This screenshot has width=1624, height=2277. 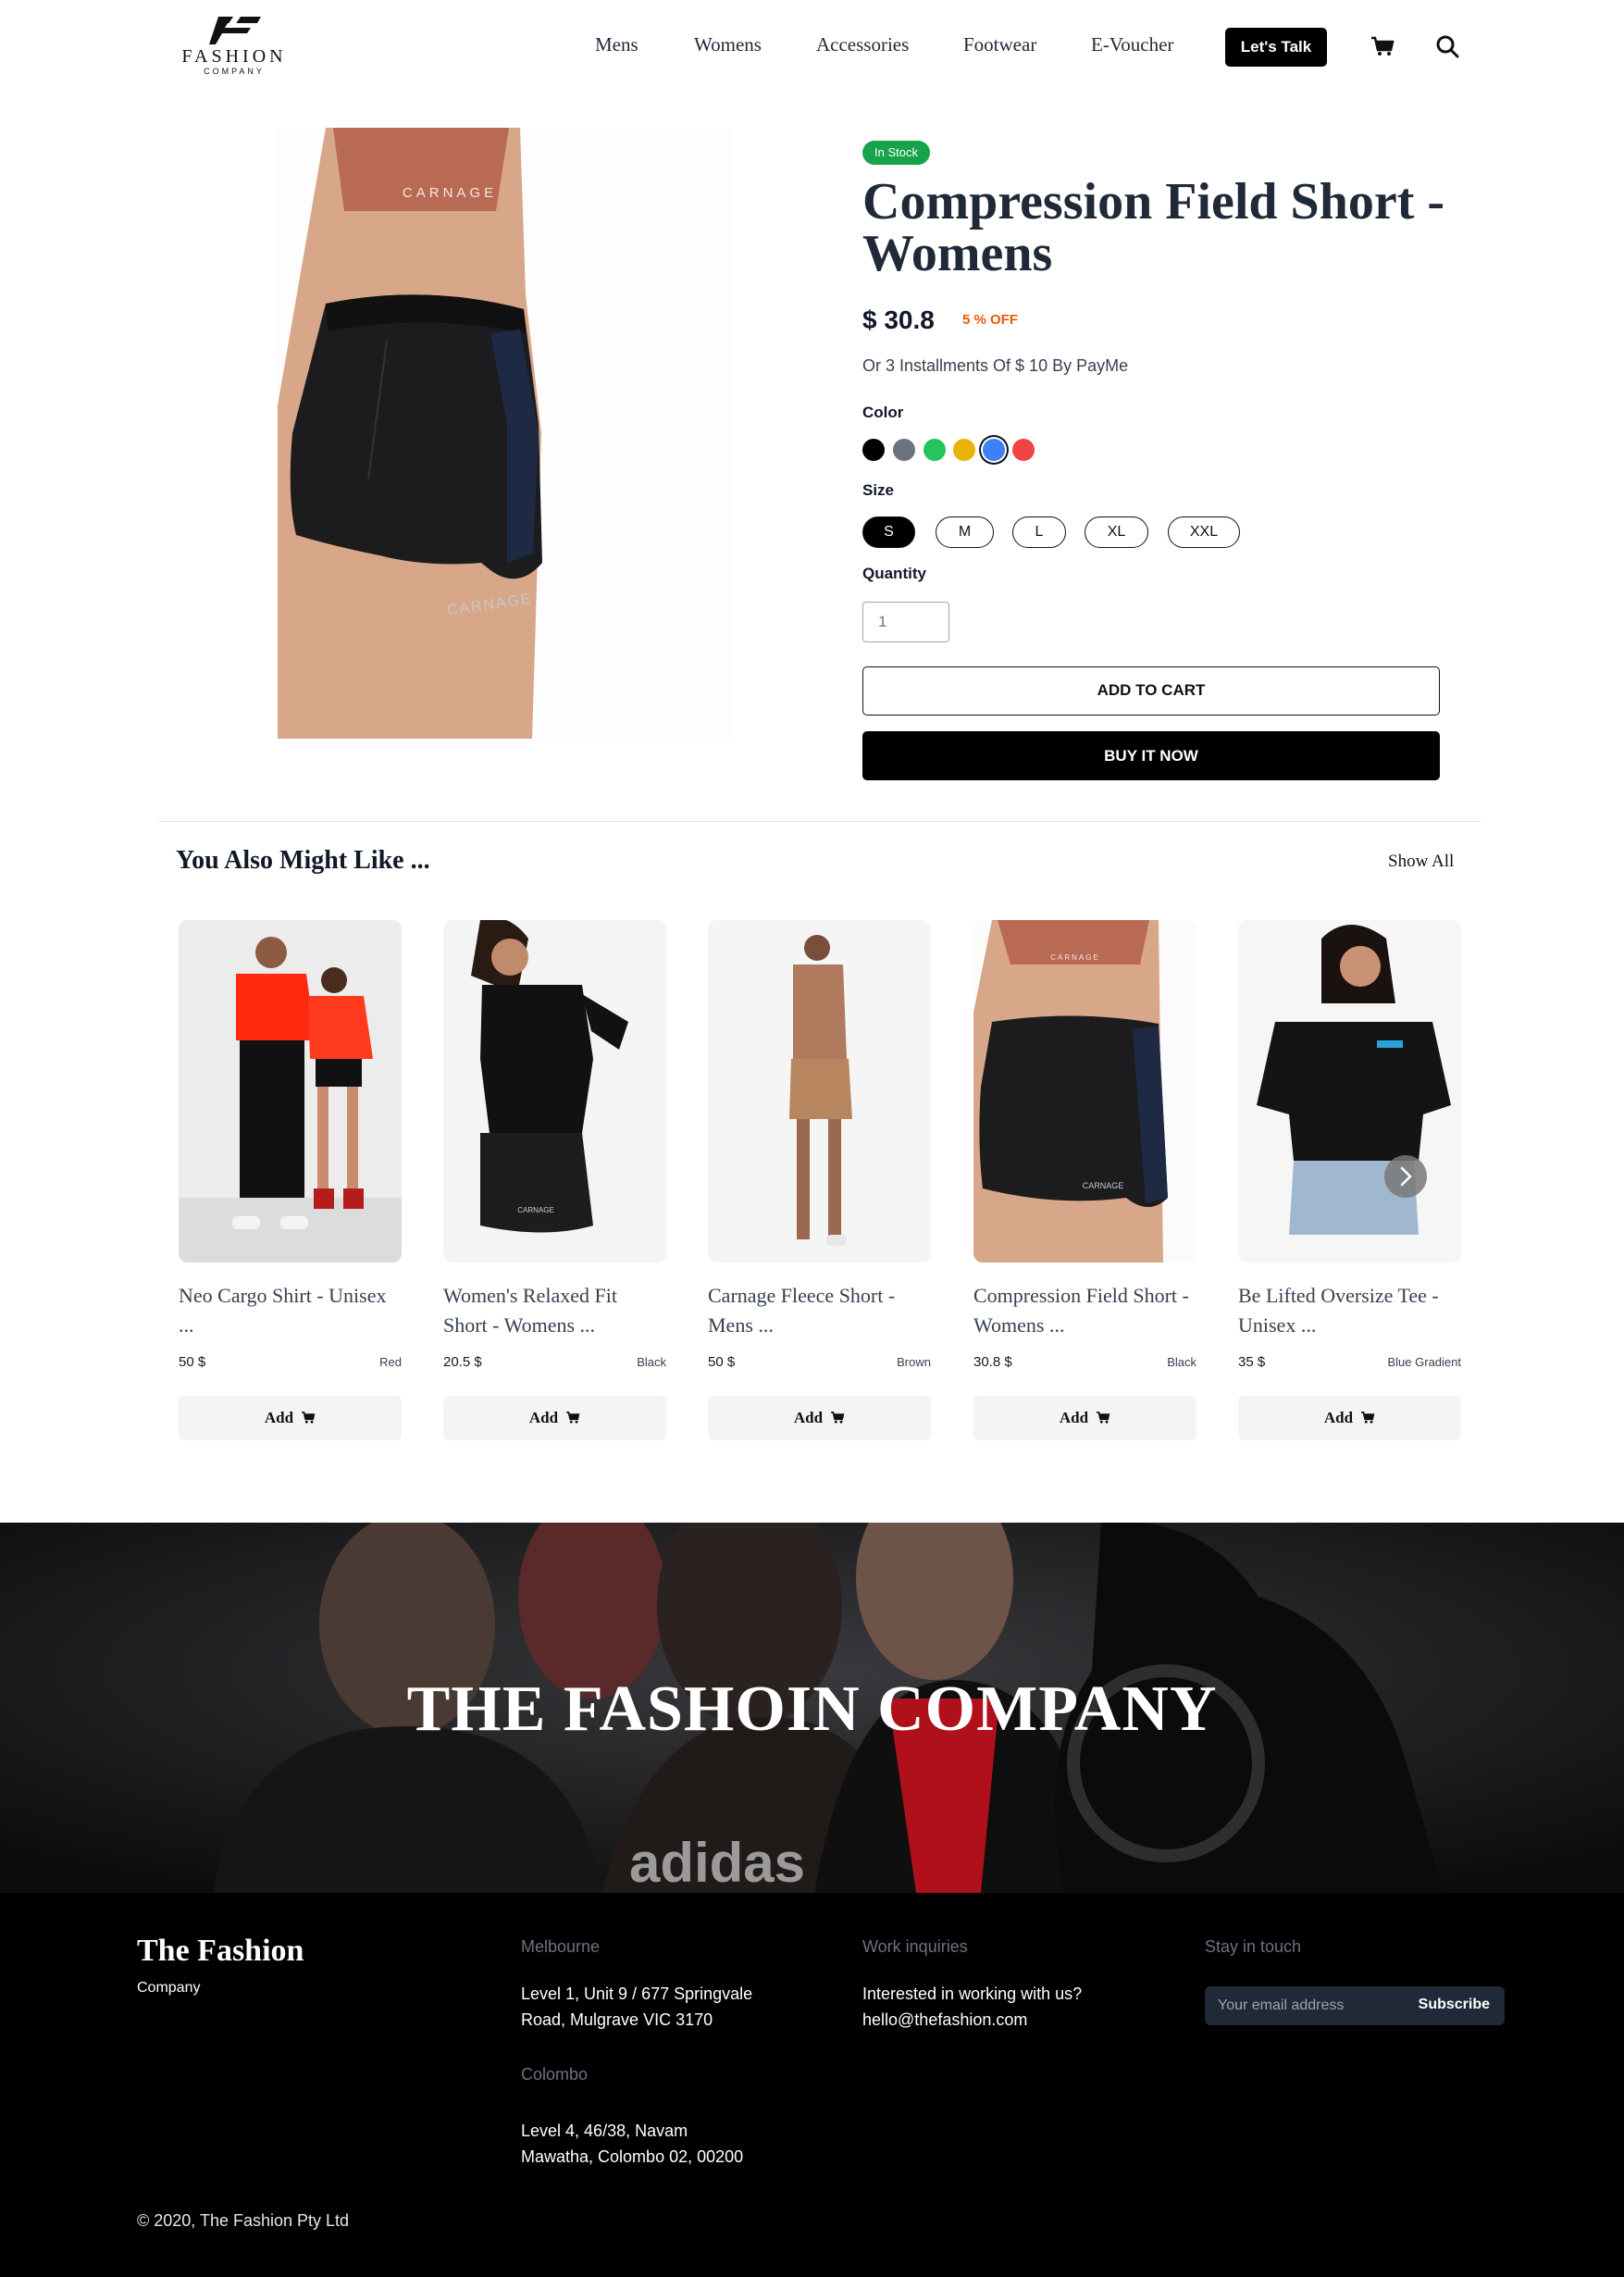 I want to click on product-card-price: 35 $, so click(x=1252, y=1362).